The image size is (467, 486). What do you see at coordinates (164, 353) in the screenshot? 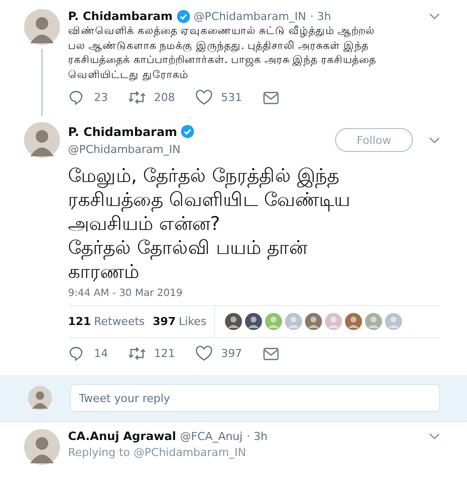
I see `action-count: 121` at bounding box center [164, 353].